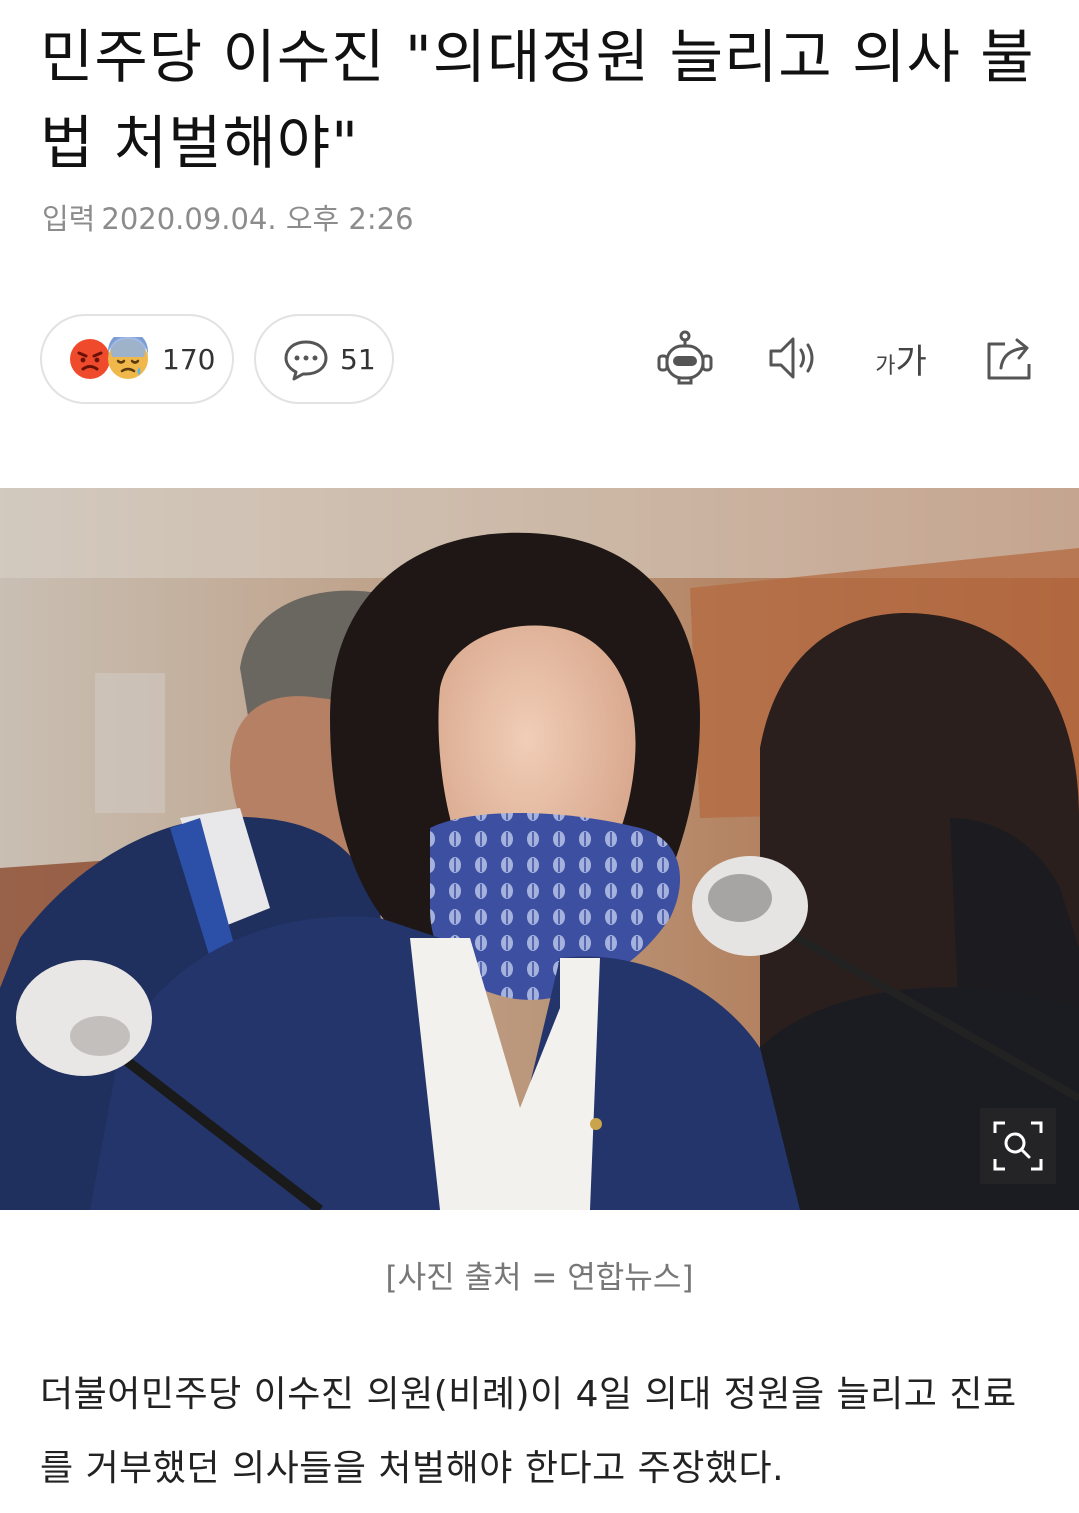 This screenshot has height=1513, width=1079. What do you see at coordinates (537, 100) in the screenshot?
I see `article-headline: 민주당 이수진 "의대정원 늘리고 의사 불법 처벌해야"` at bounding box center [537, 100].